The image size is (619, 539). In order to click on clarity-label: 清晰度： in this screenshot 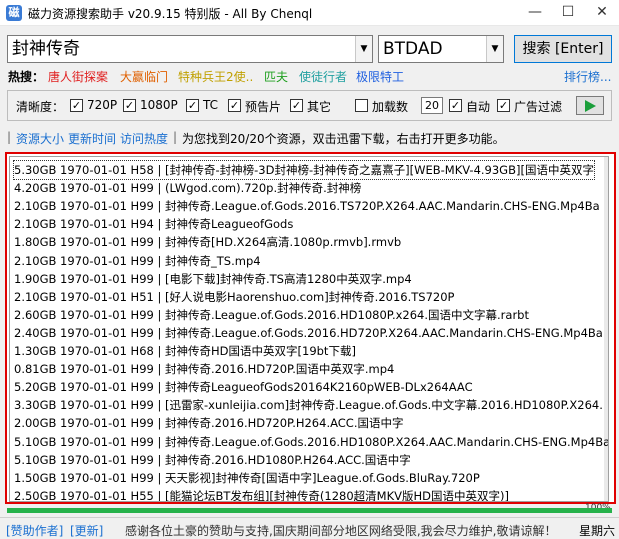, I will do `click(40, 107)`.